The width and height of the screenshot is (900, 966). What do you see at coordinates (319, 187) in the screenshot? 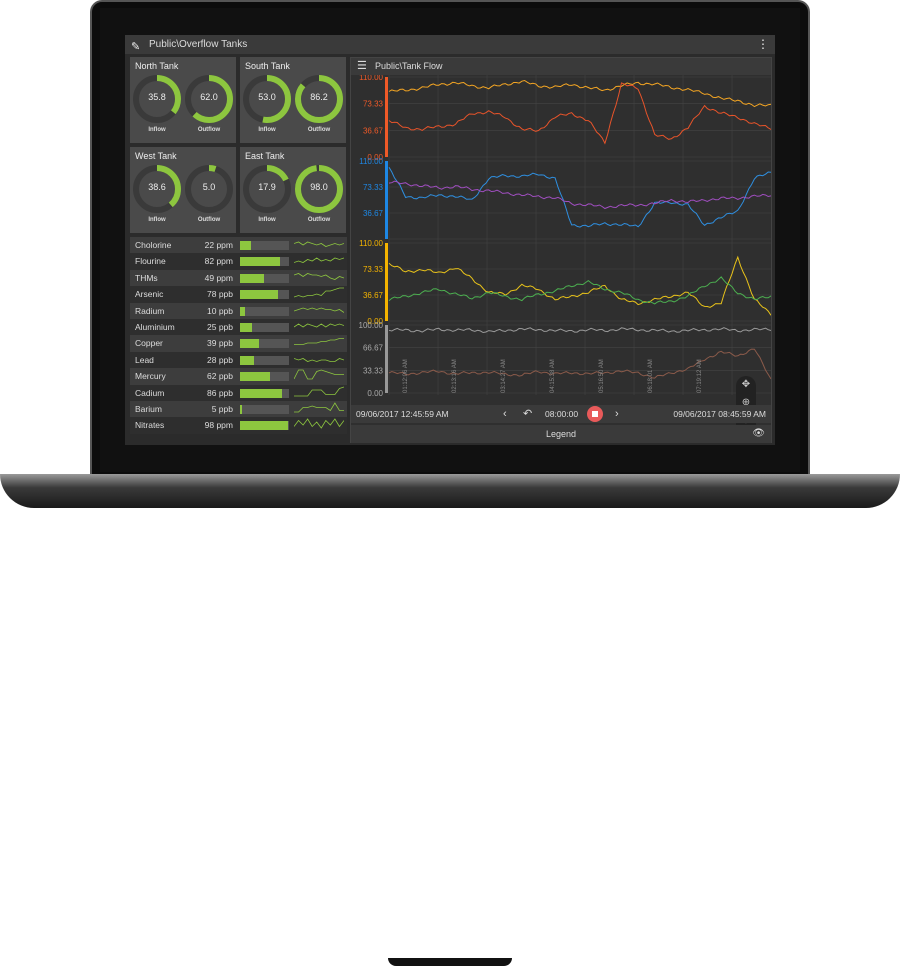
I see `outflow-value: 98.0` at bounding box center [319, 187].